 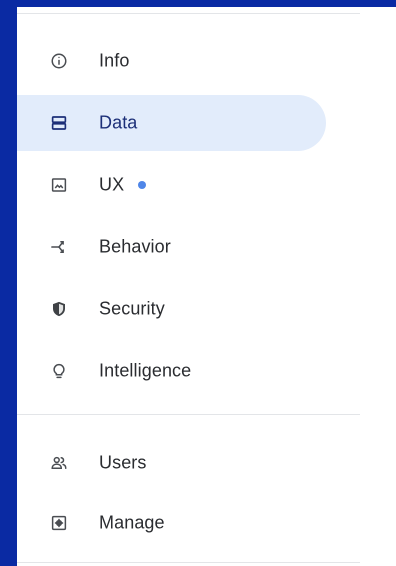 What do you see at coordinates (171, 123) in the screenshot?
I see `sidebar-item-data: Data` at bounding box center [171, 123].